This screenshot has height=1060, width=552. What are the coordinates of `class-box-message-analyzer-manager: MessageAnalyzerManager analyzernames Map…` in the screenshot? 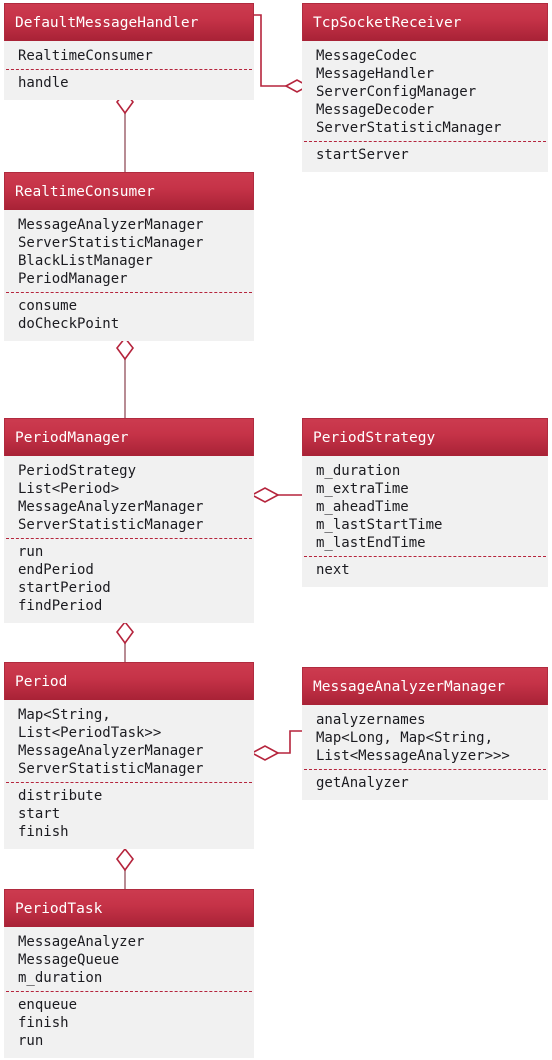 It's located at (425, 733).